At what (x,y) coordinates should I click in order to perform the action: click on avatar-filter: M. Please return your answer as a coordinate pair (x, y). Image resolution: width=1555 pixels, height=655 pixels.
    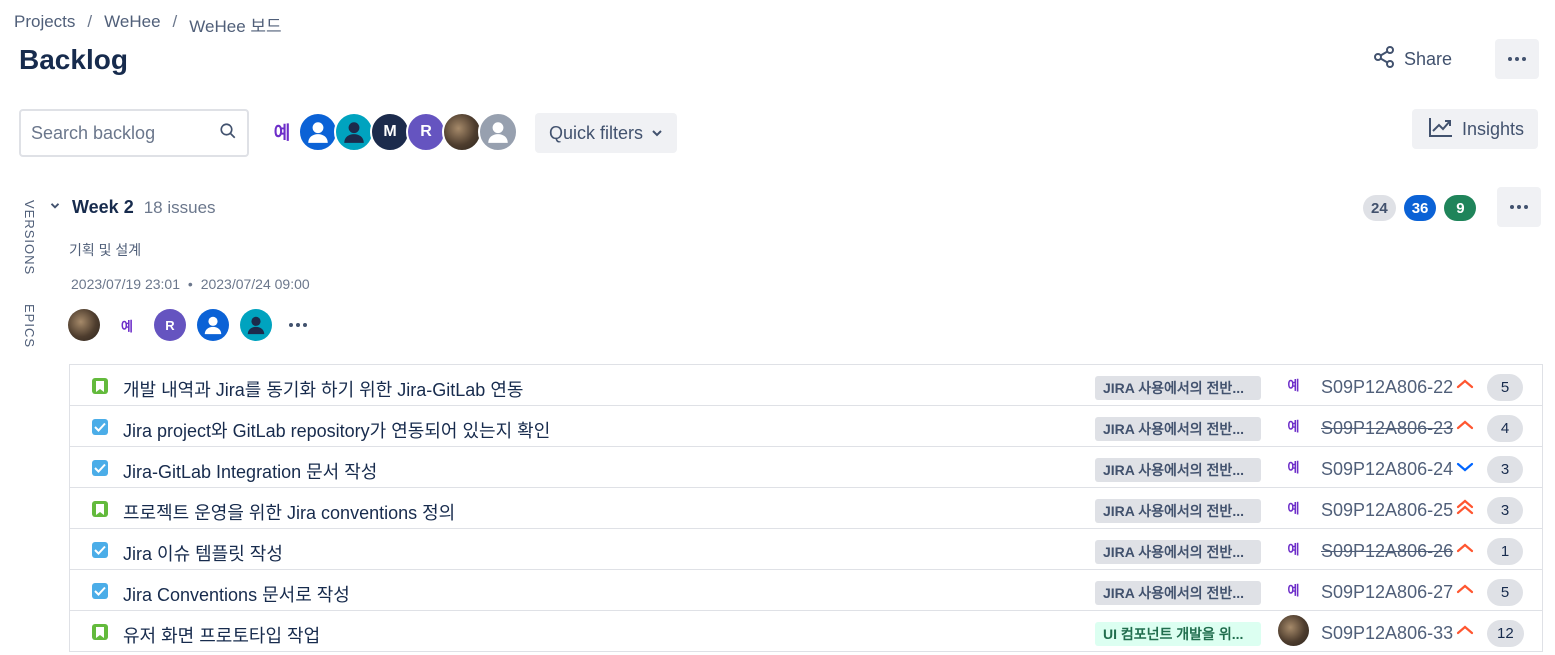
    Looking at the image, I should click on (390, 132).